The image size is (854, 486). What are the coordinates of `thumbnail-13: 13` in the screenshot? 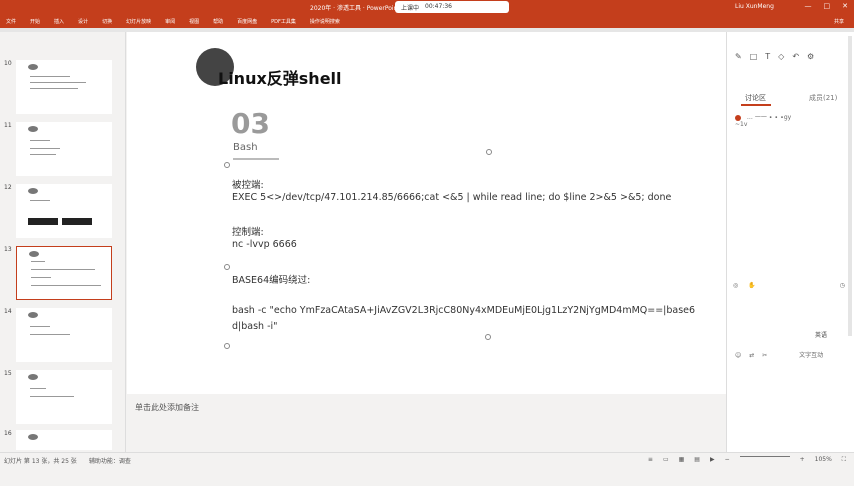 It's located at (62, 274).